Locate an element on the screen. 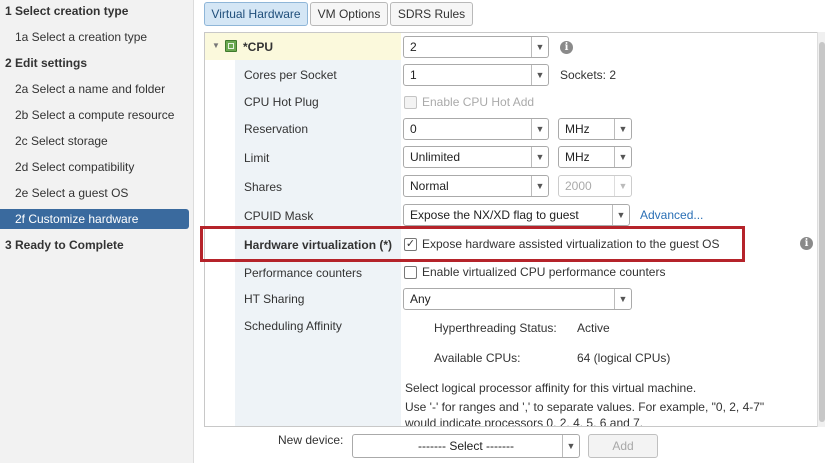 This screenshot has height=463, width=825. reservation-label: Reservation is located at coordinates (276, 129).